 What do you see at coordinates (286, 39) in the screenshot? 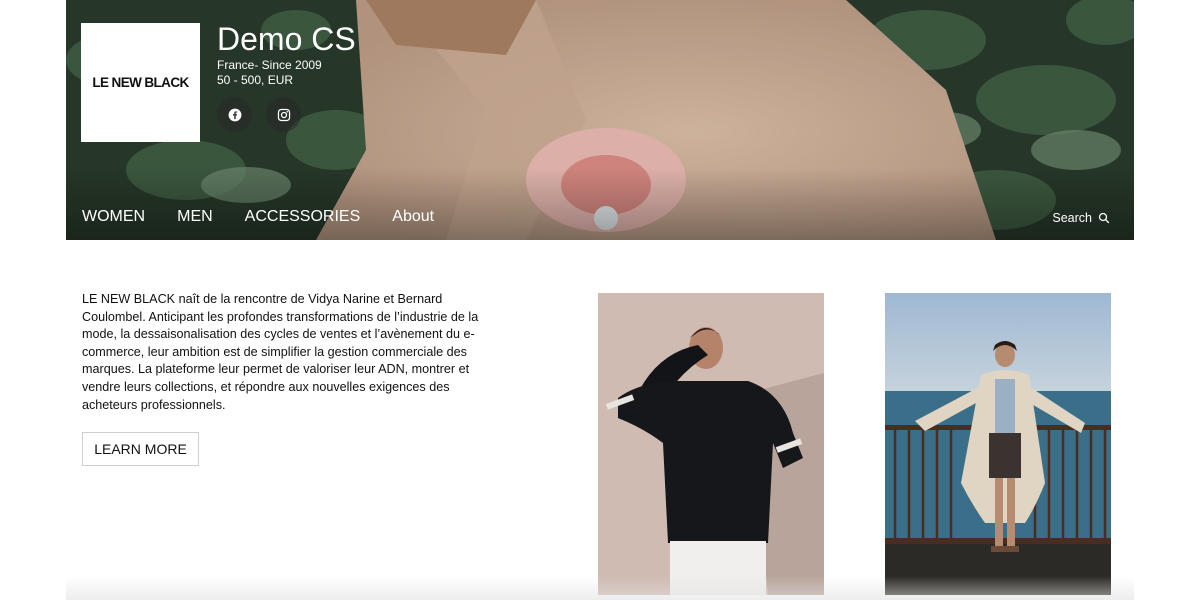
I see `brand-name: Demo CS` at bounding box center [286, 39].